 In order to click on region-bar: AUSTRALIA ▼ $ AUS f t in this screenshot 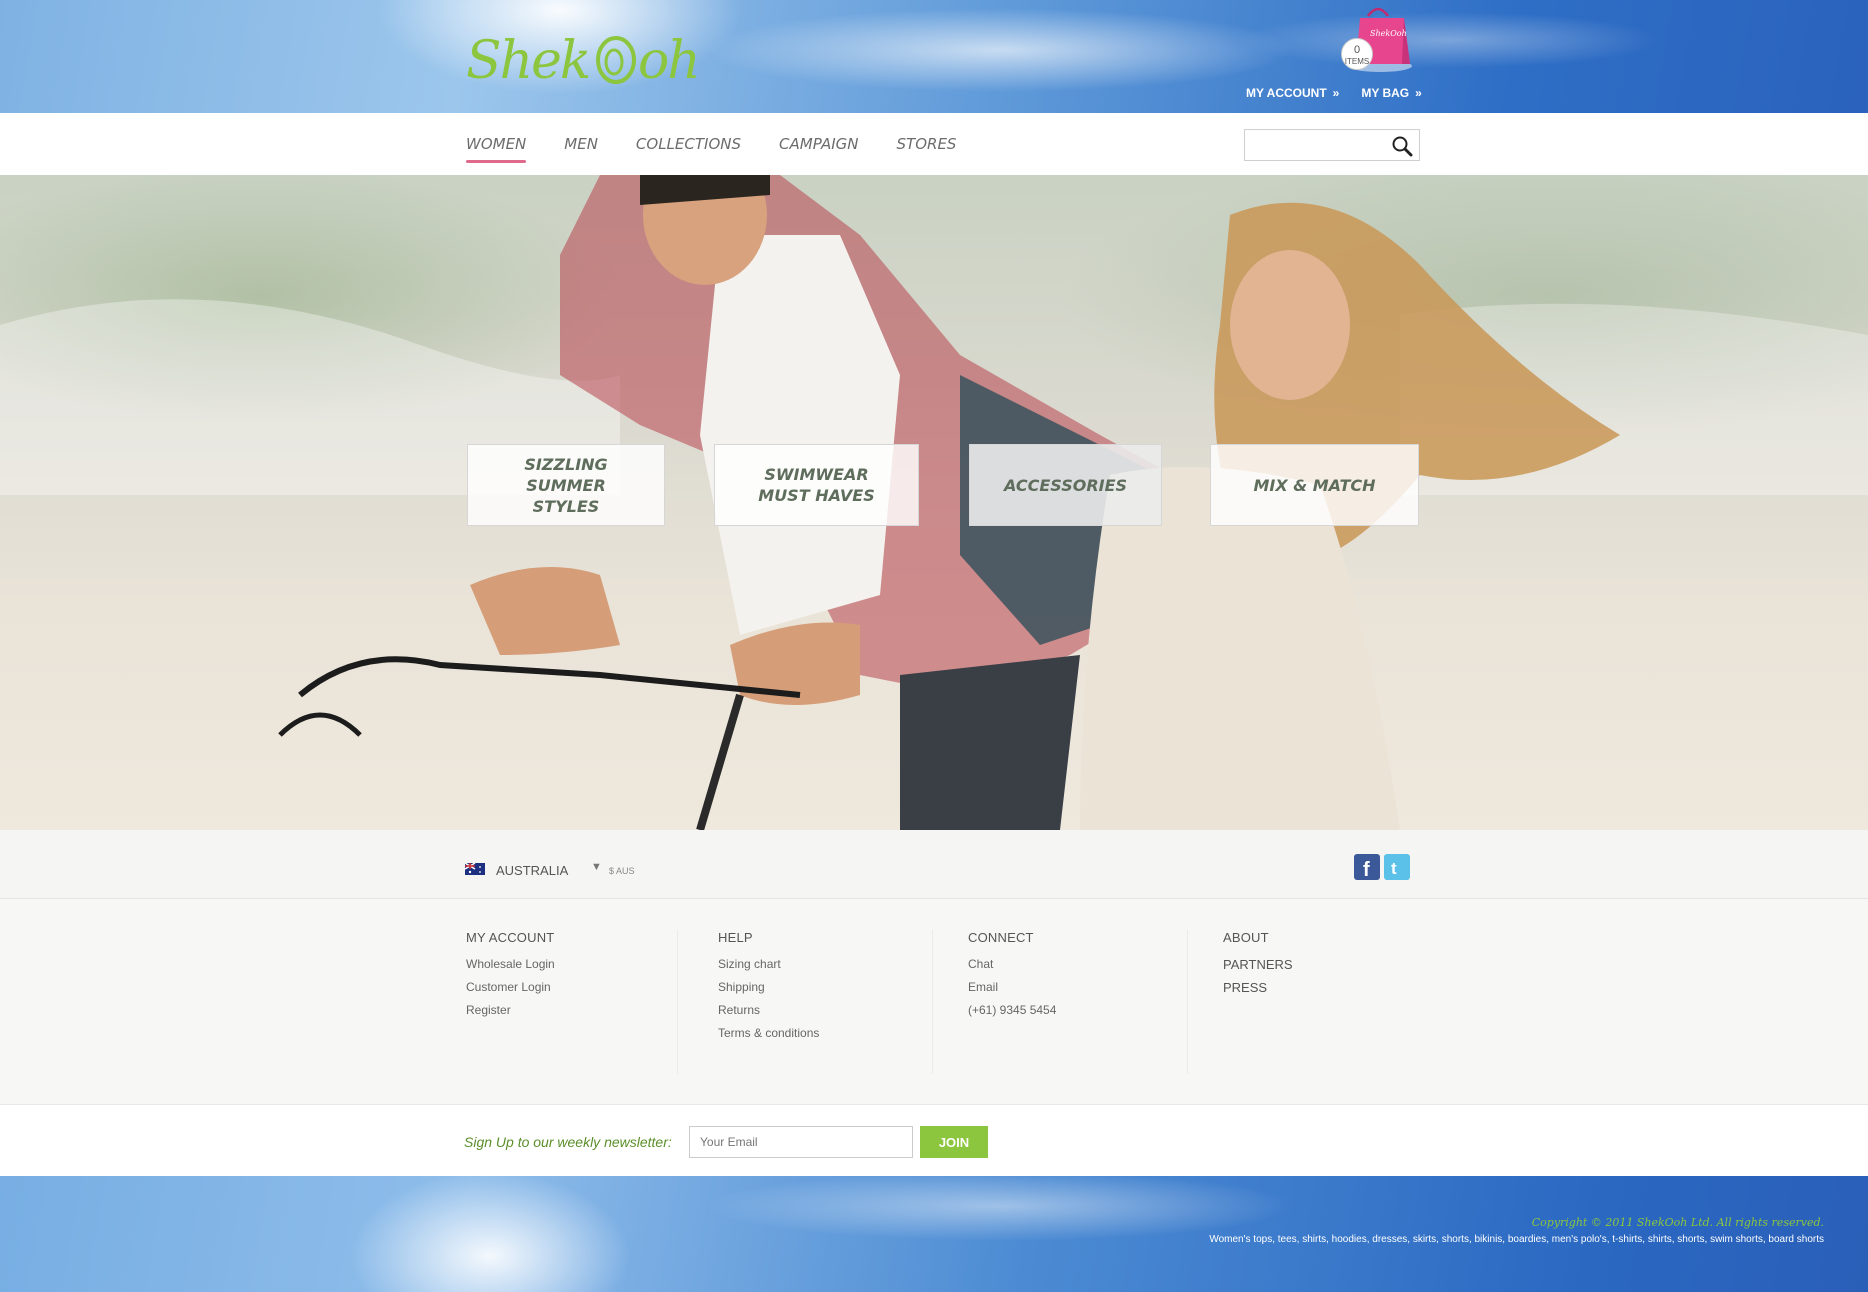, I will do `click(934, 864)`.